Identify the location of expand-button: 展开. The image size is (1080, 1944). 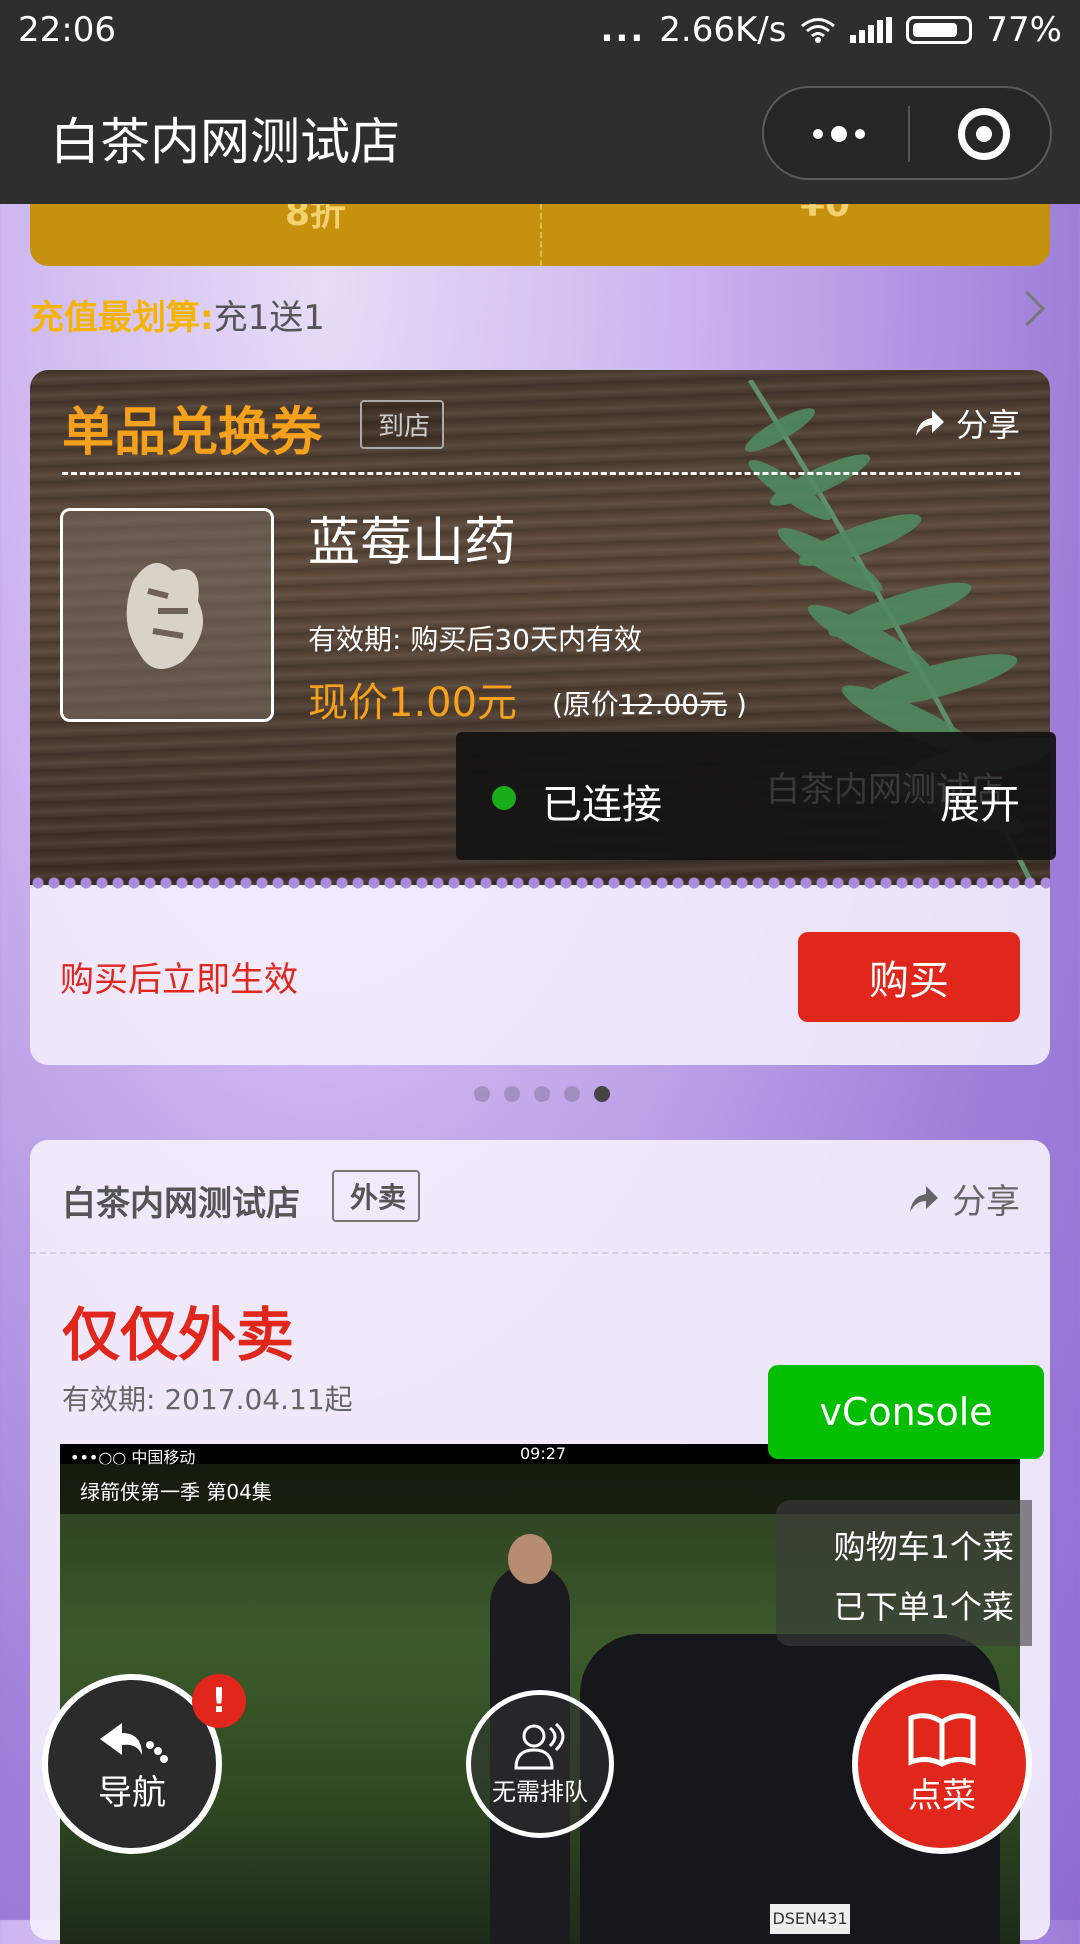
(980, 801).